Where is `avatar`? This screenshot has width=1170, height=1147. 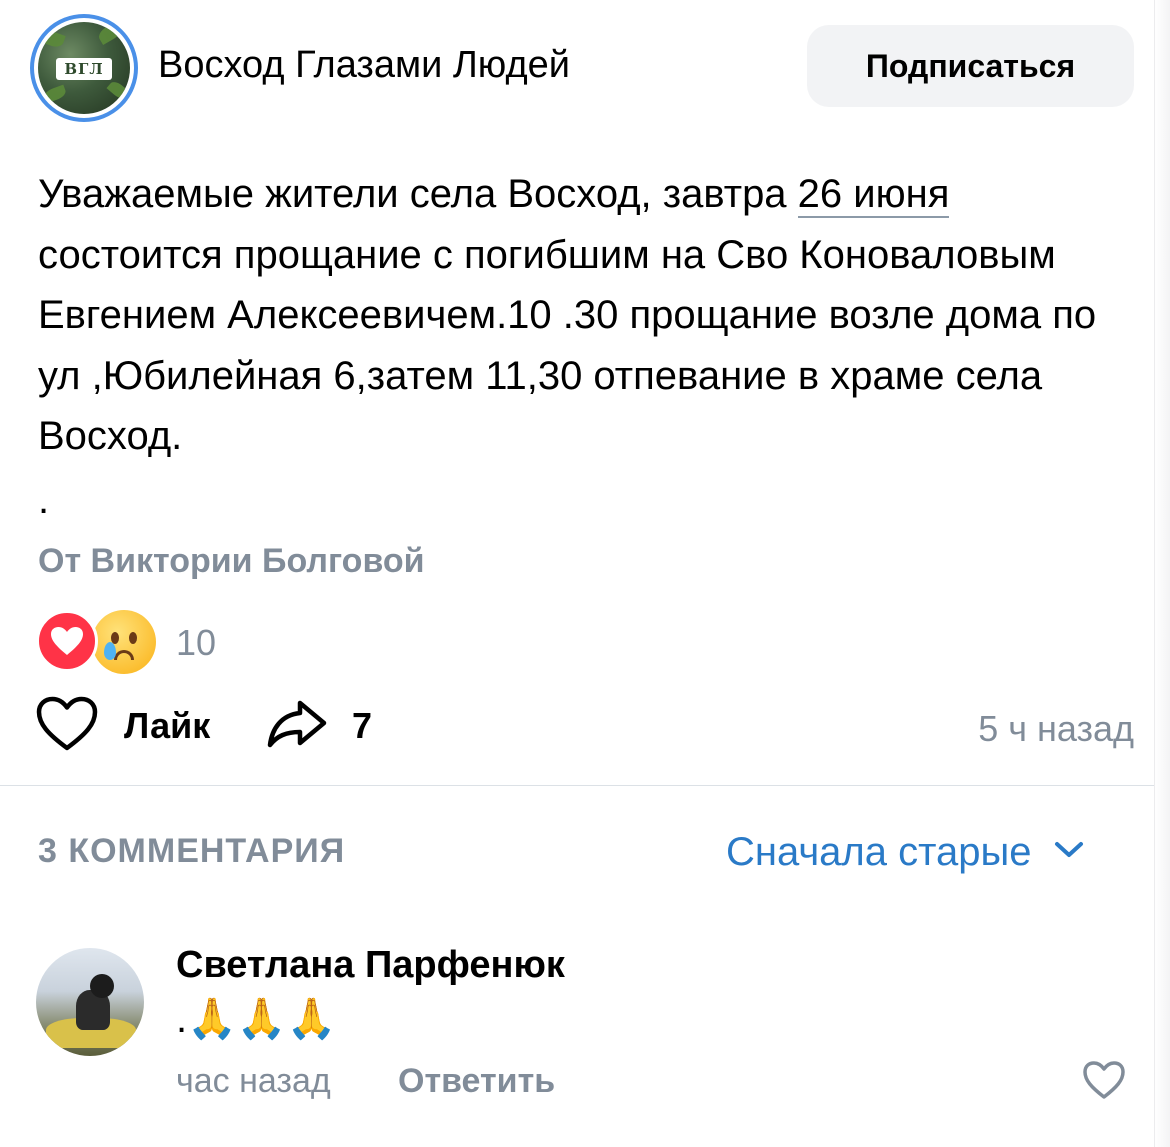 avatar is located at coordinates (90, 1002).